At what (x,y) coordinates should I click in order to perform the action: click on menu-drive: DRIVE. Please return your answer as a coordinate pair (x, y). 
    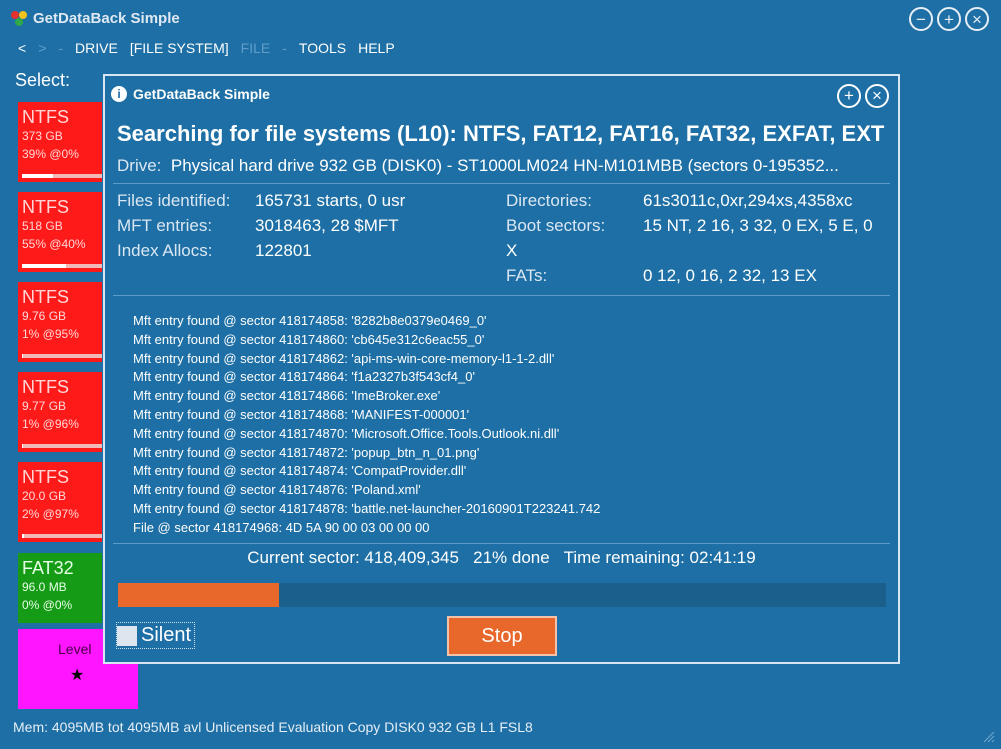
    Looking at the image, I should click on (96, 48).